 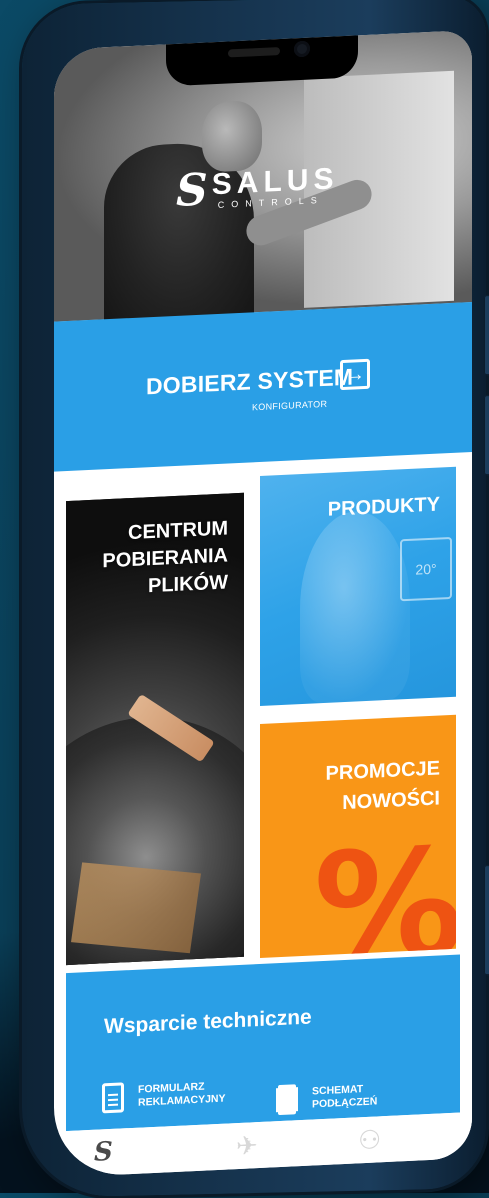 I want to click on volume-up-button, so click(x=486, y=335).